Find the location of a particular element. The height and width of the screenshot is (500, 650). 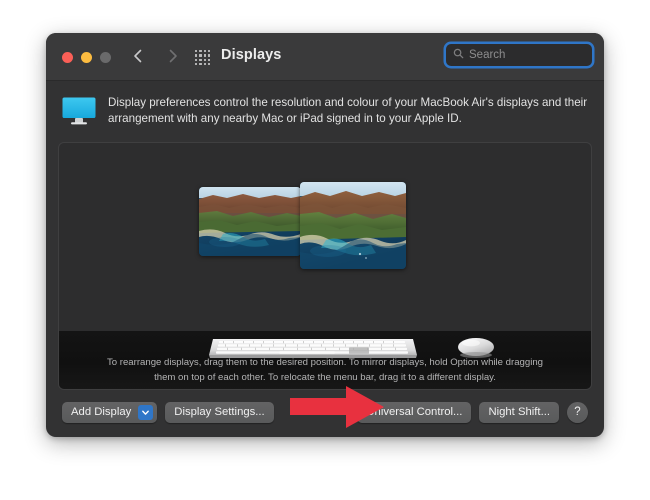

close-button is located at coordinates (67, 57).